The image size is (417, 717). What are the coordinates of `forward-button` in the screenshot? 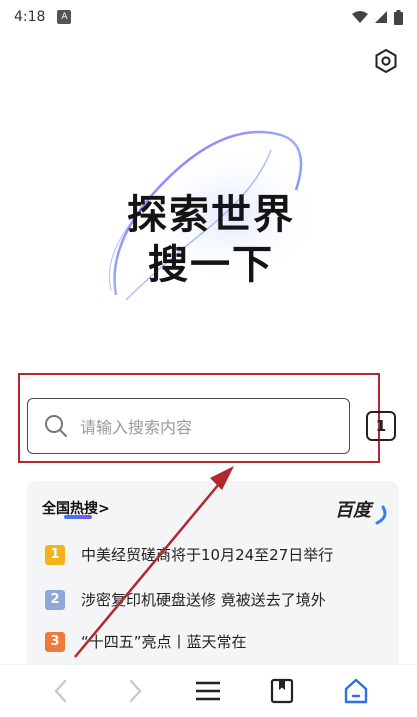 It's located at (135, 691).